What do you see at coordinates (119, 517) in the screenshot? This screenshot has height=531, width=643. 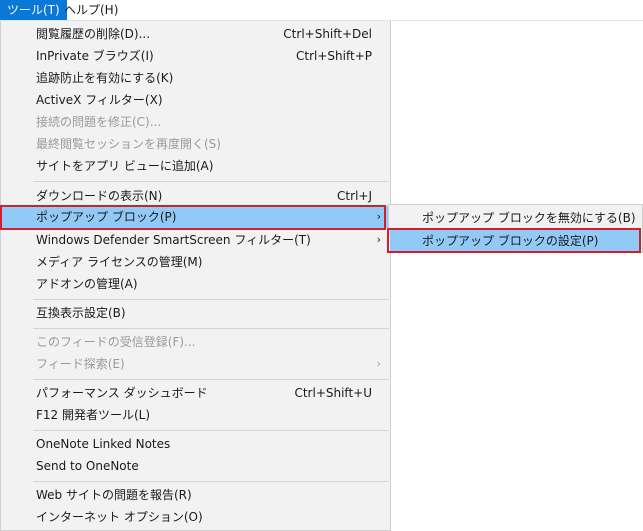 I see `menu-item-label: インターネット オプション(O)` at bounding box center [119, 517].